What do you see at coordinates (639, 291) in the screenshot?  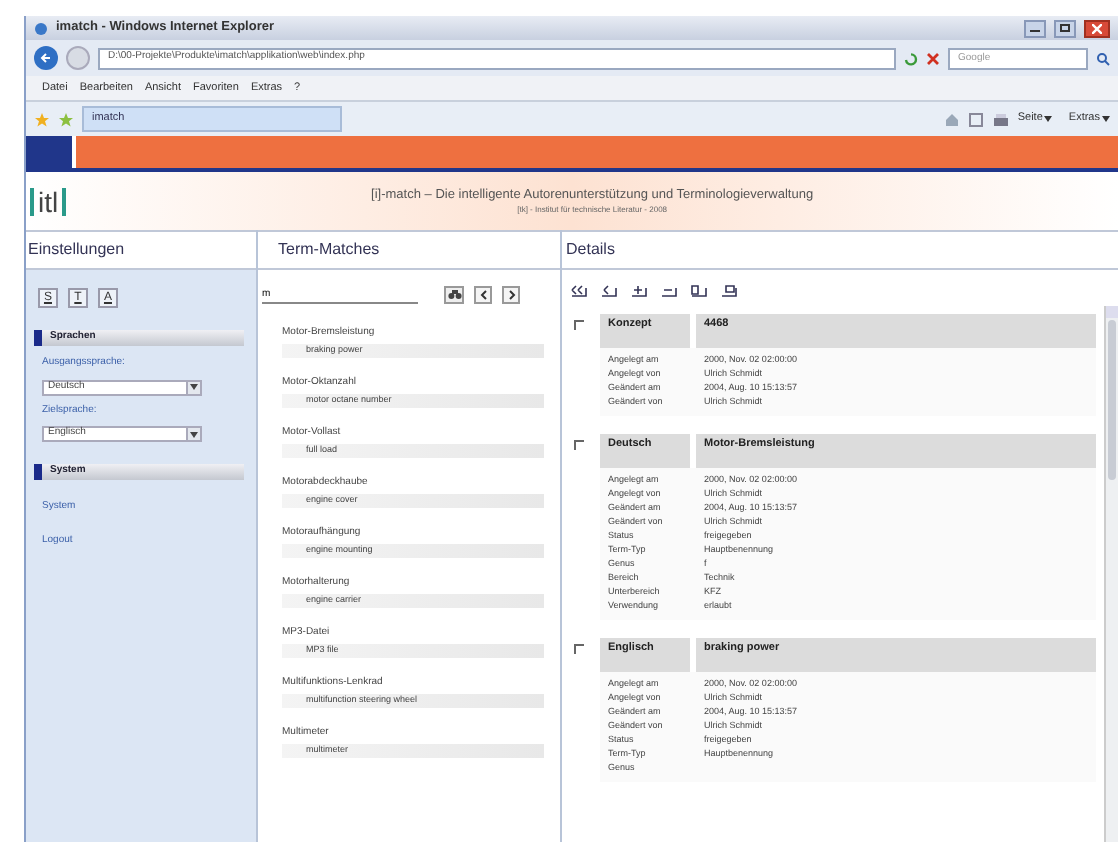 I see `plus-icon` at bounding box center [639, 291].